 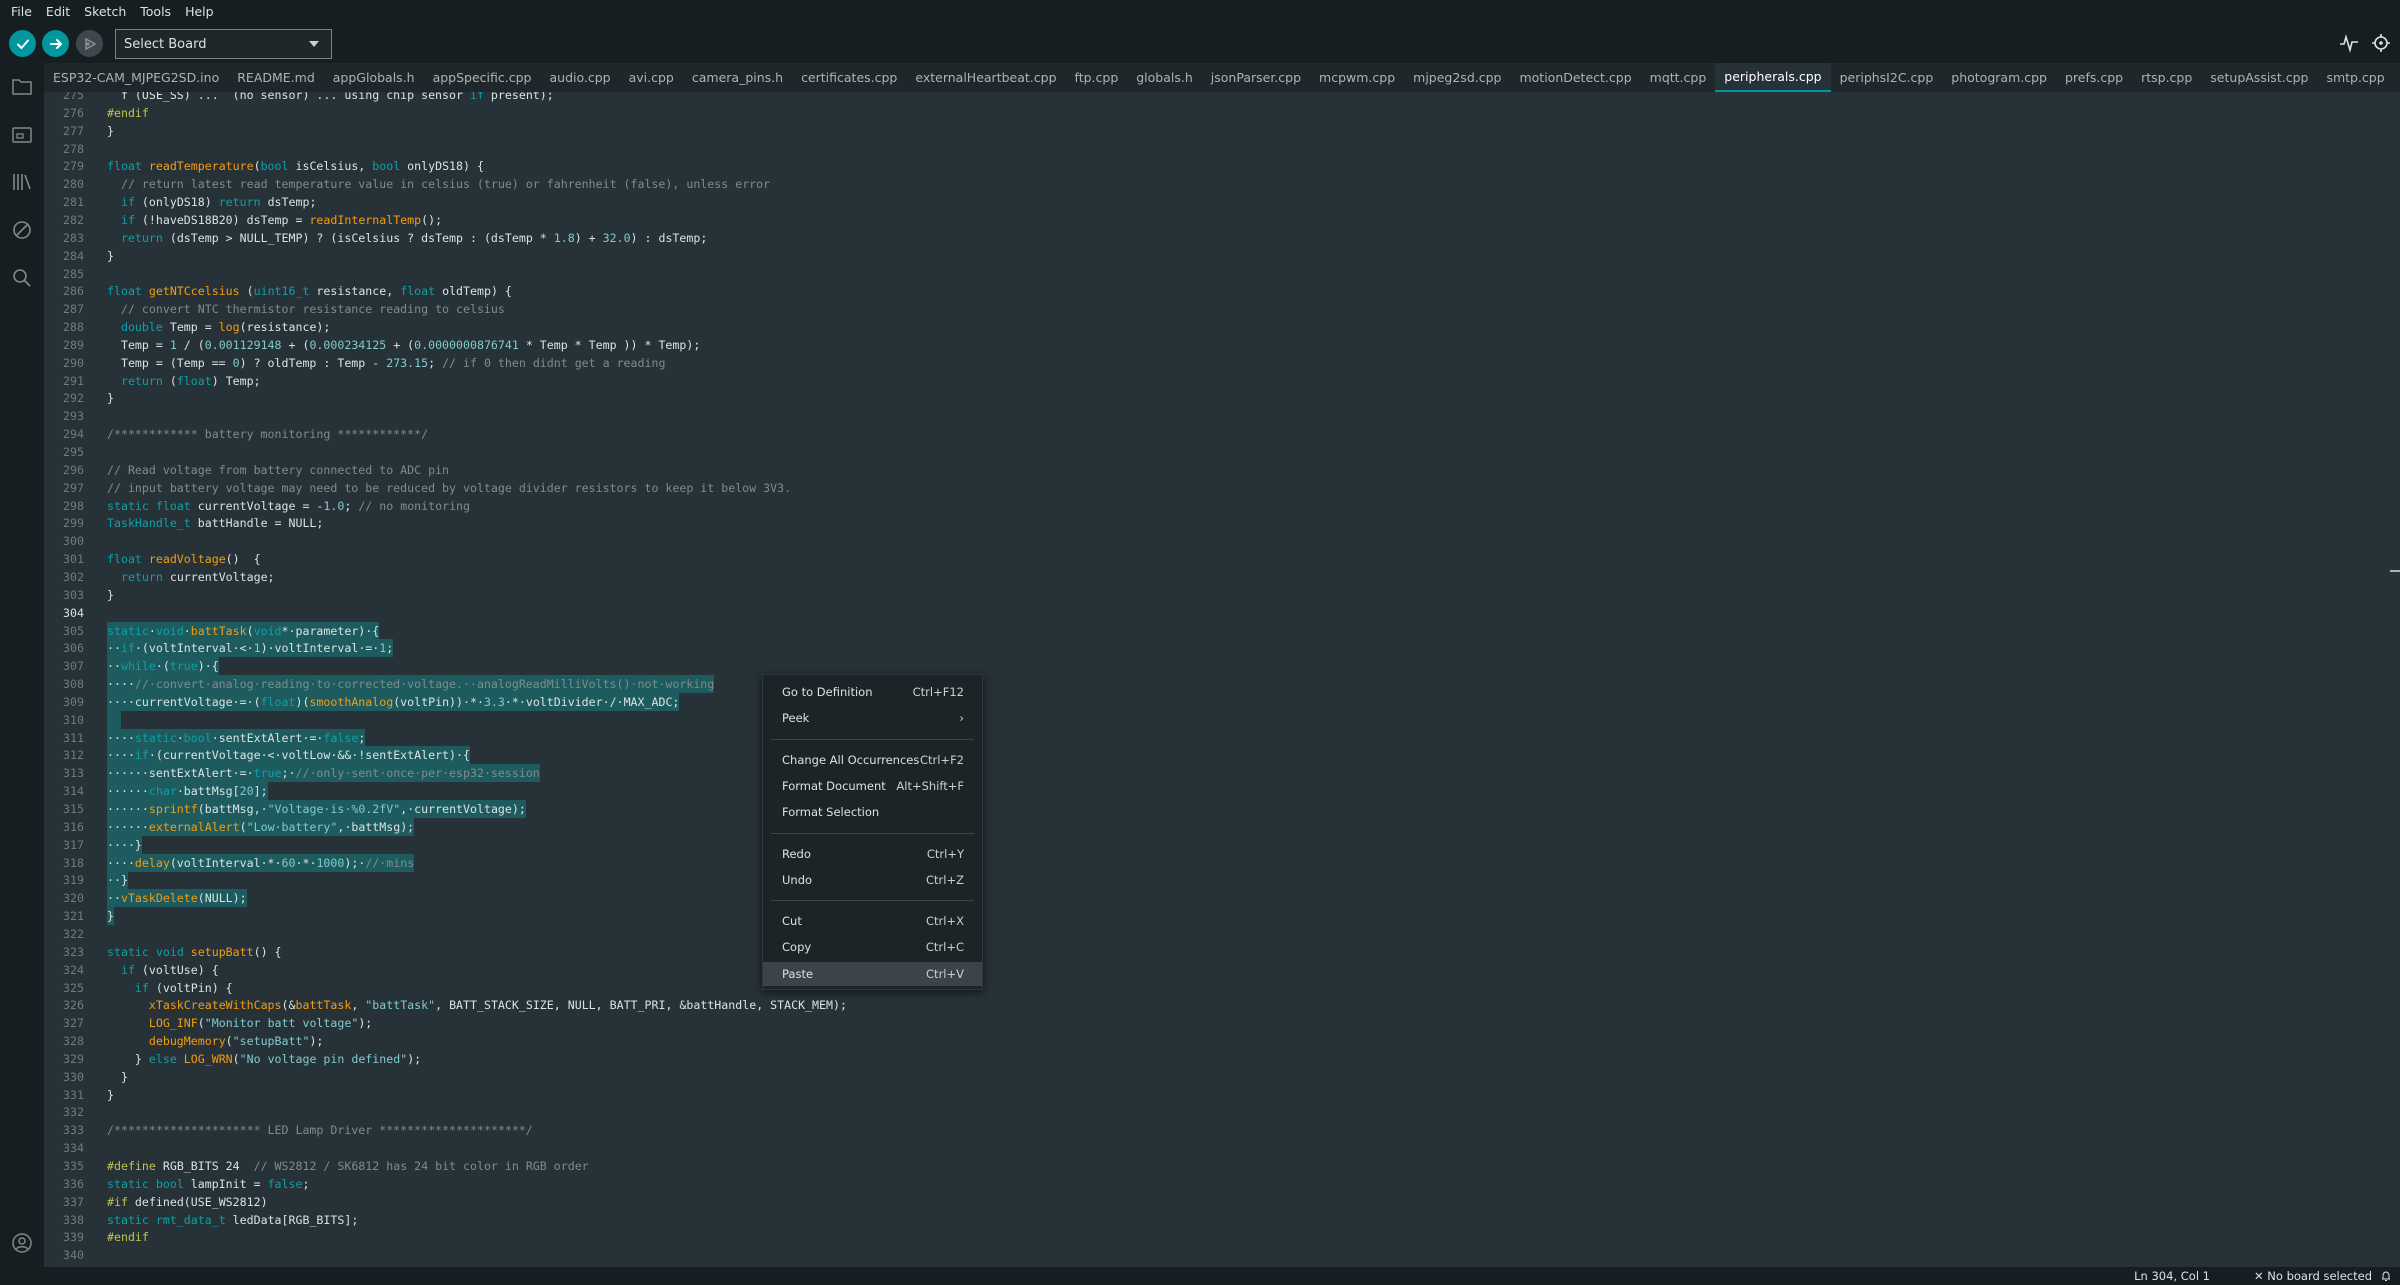 I want to click on code-line: 328 debugMemory("setupBatt");, so click(x=1222, y=1041).